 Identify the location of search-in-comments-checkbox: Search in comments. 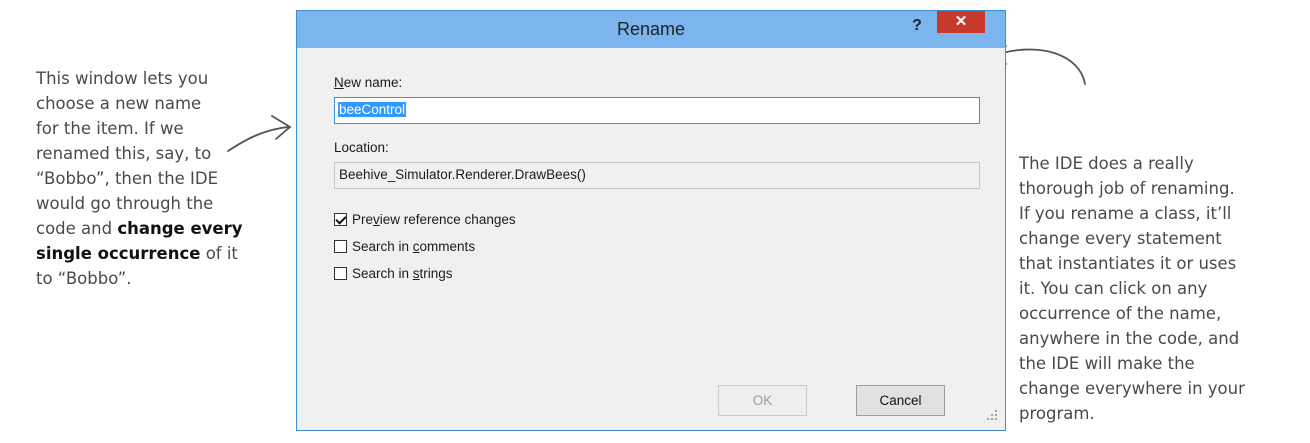
(404, 246).